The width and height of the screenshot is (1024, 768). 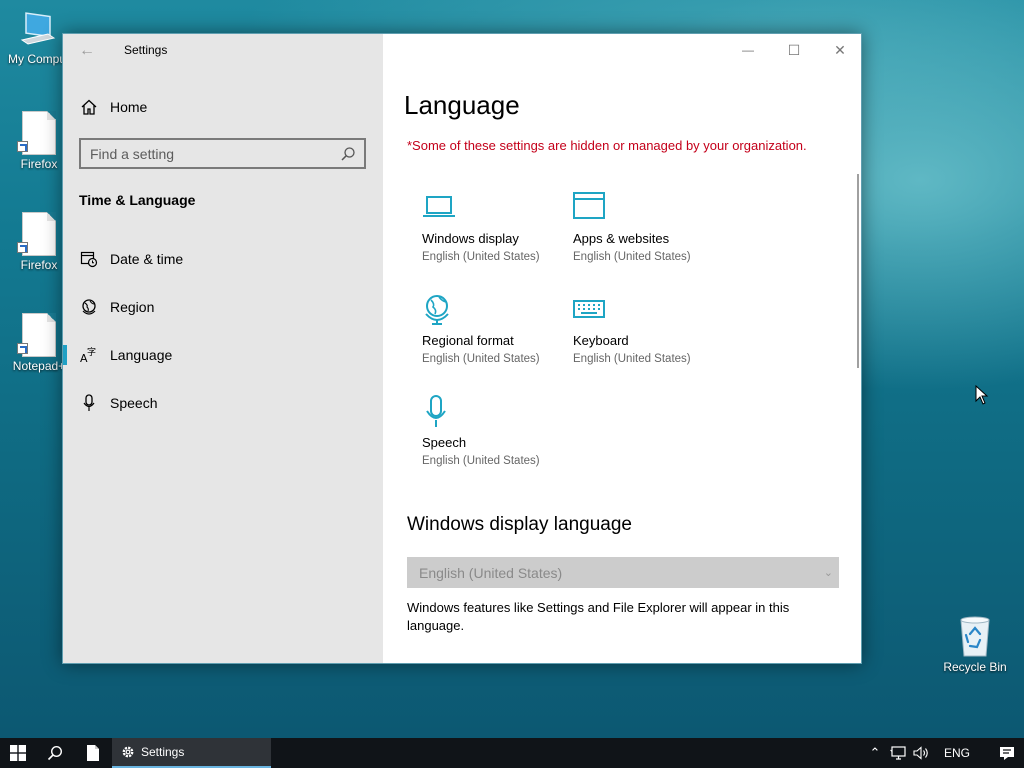 I want to click on file-icon, so click(x=93, y=753).